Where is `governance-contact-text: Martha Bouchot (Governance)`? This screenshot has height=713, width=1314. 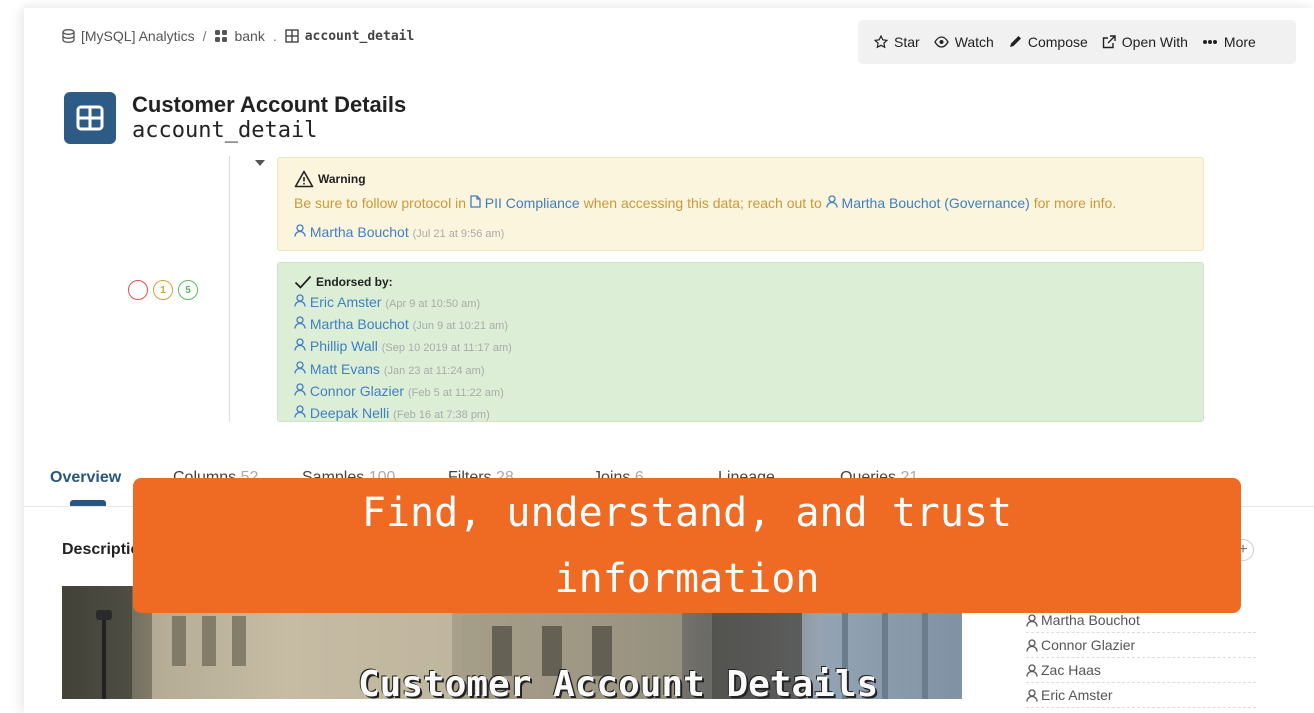 governance-contact-text: Martha Bouchot (Governance) is located at coordinates (935, 203).